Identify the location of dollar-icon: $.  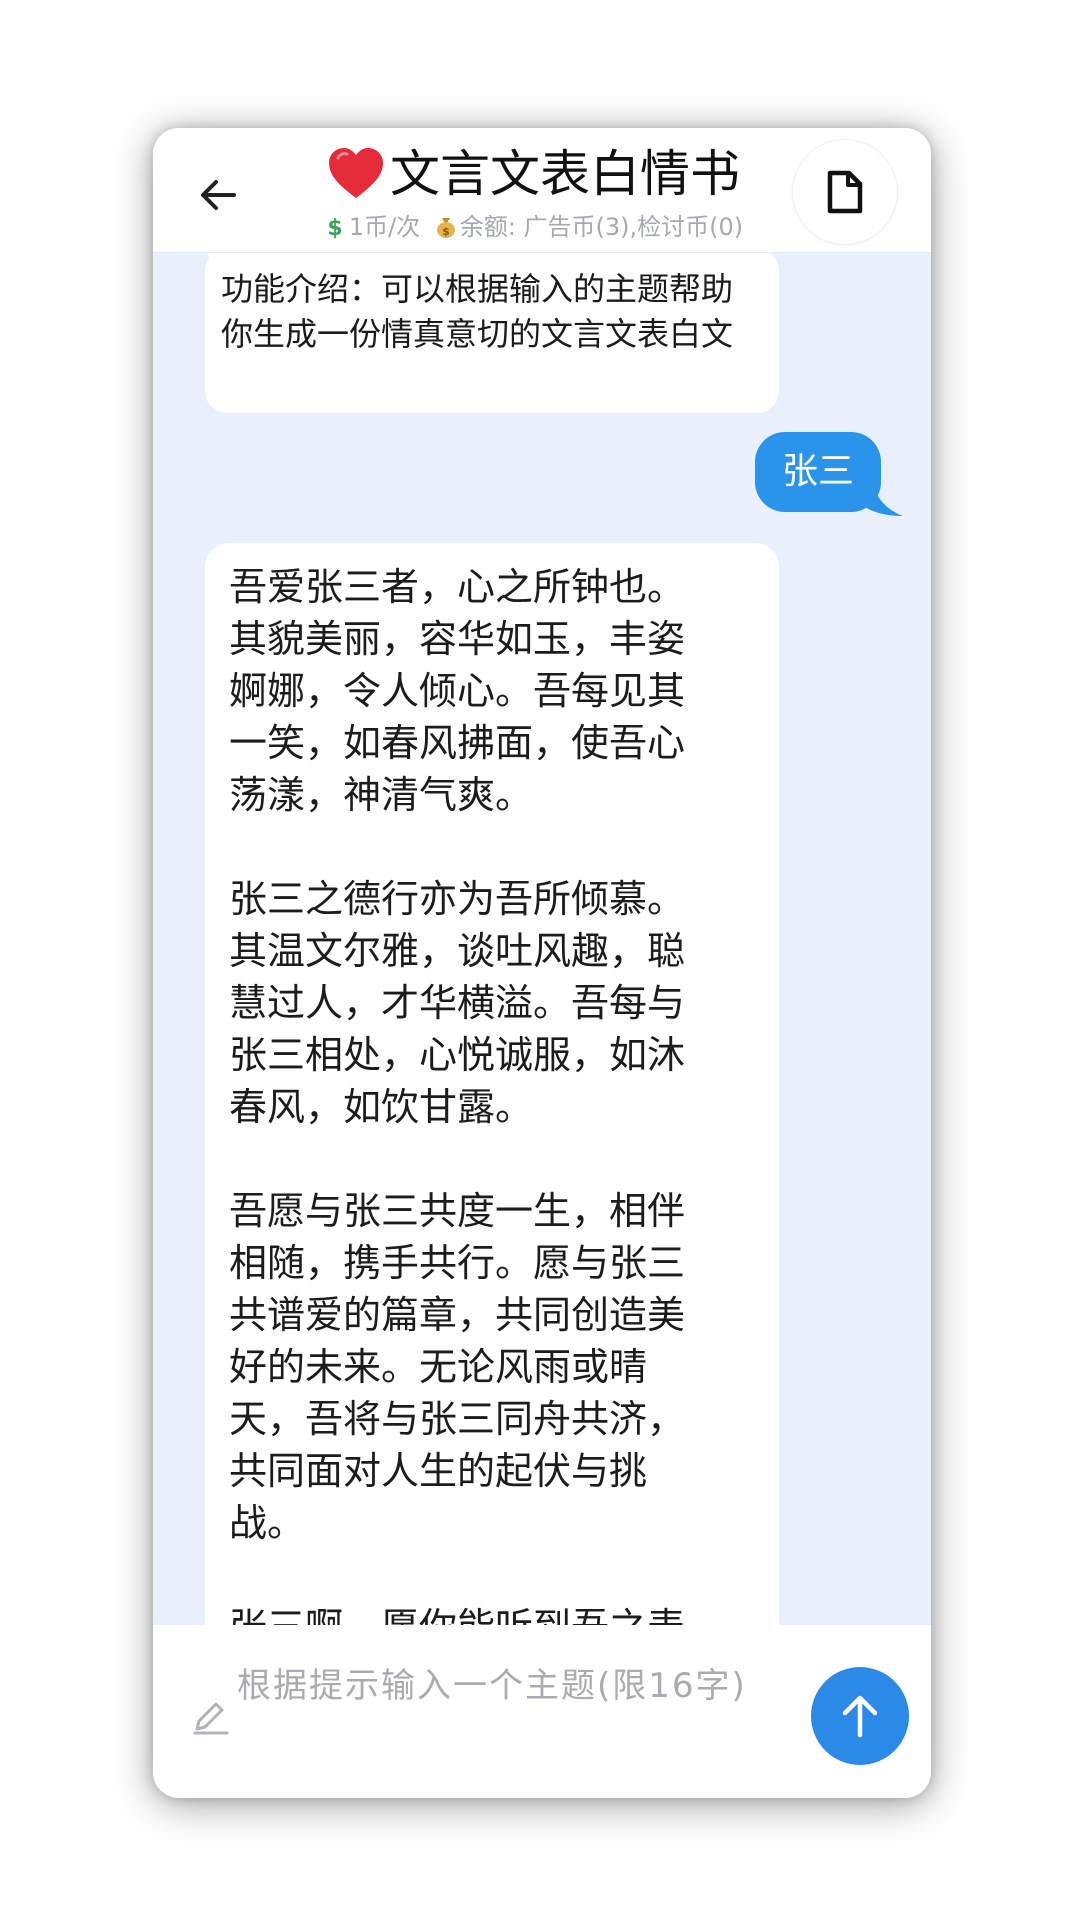
(335, 228).